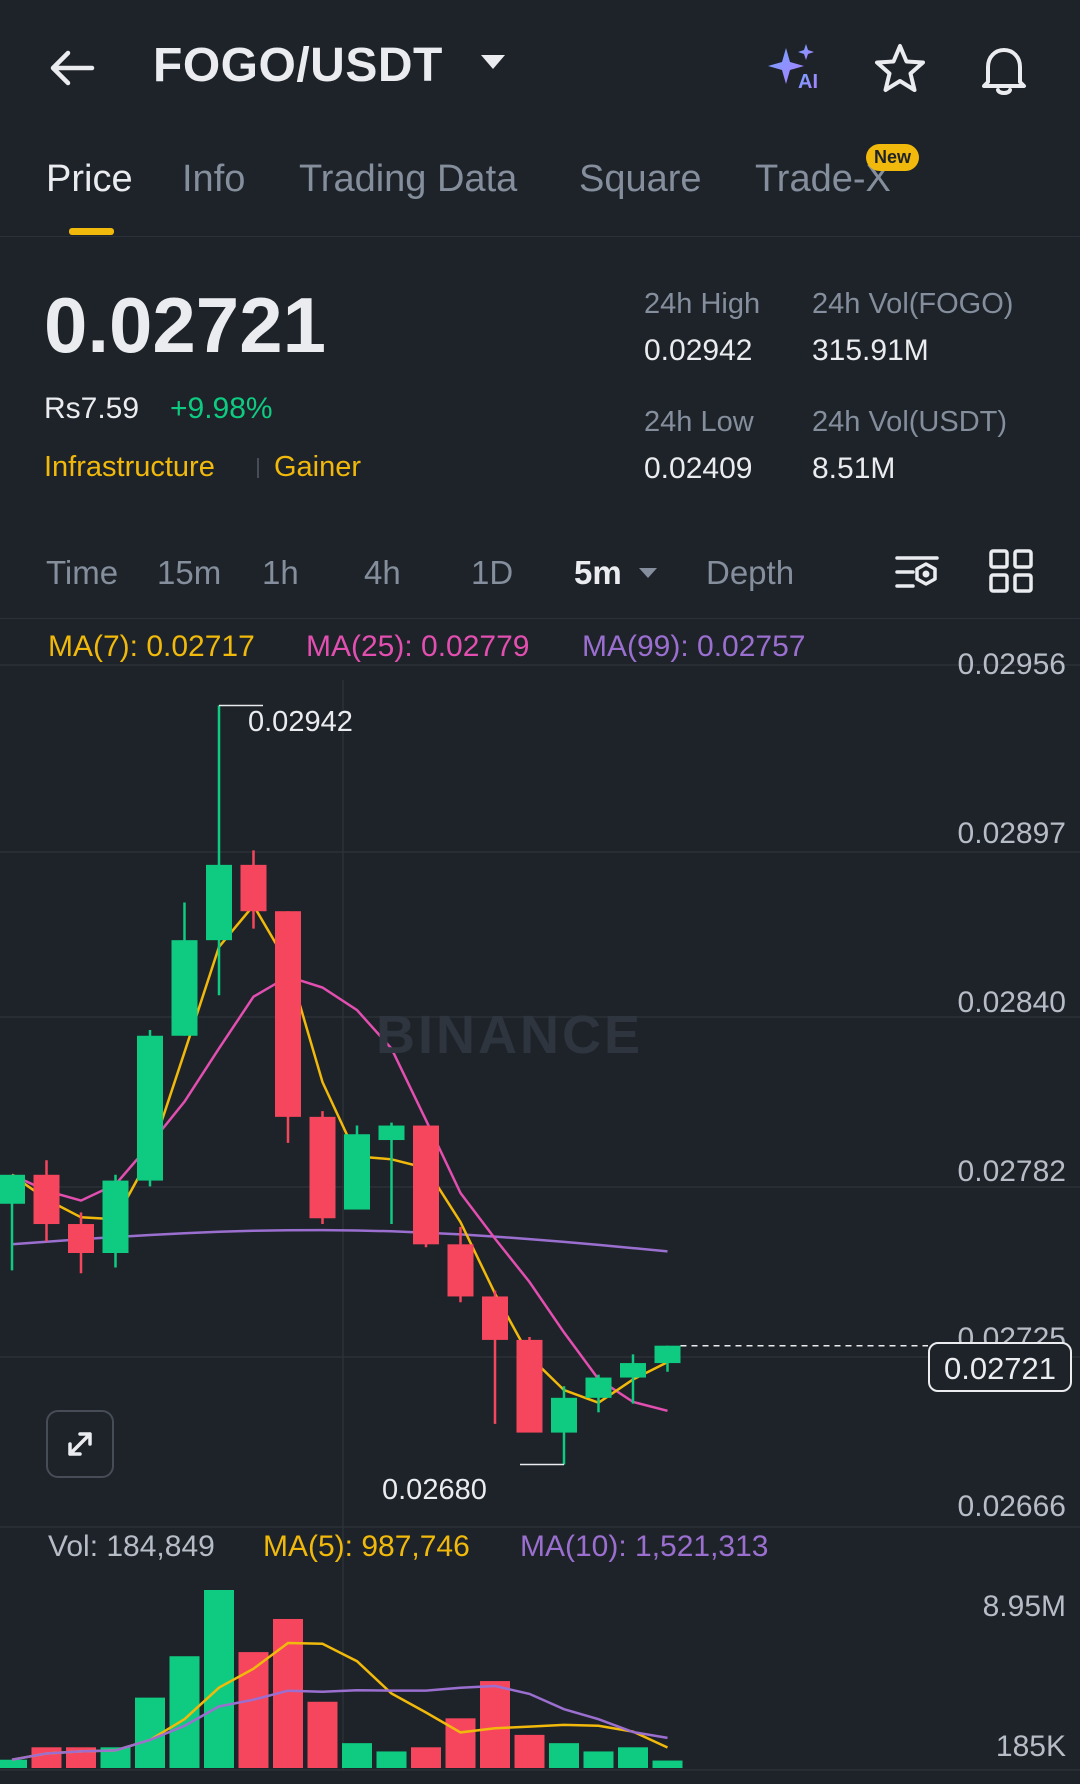 This screenshot has width=1080, height=1784. Describe the element at coordinates (1011, 833) in the screenshot. I see `price-axis-label: 0.02897` at that location.